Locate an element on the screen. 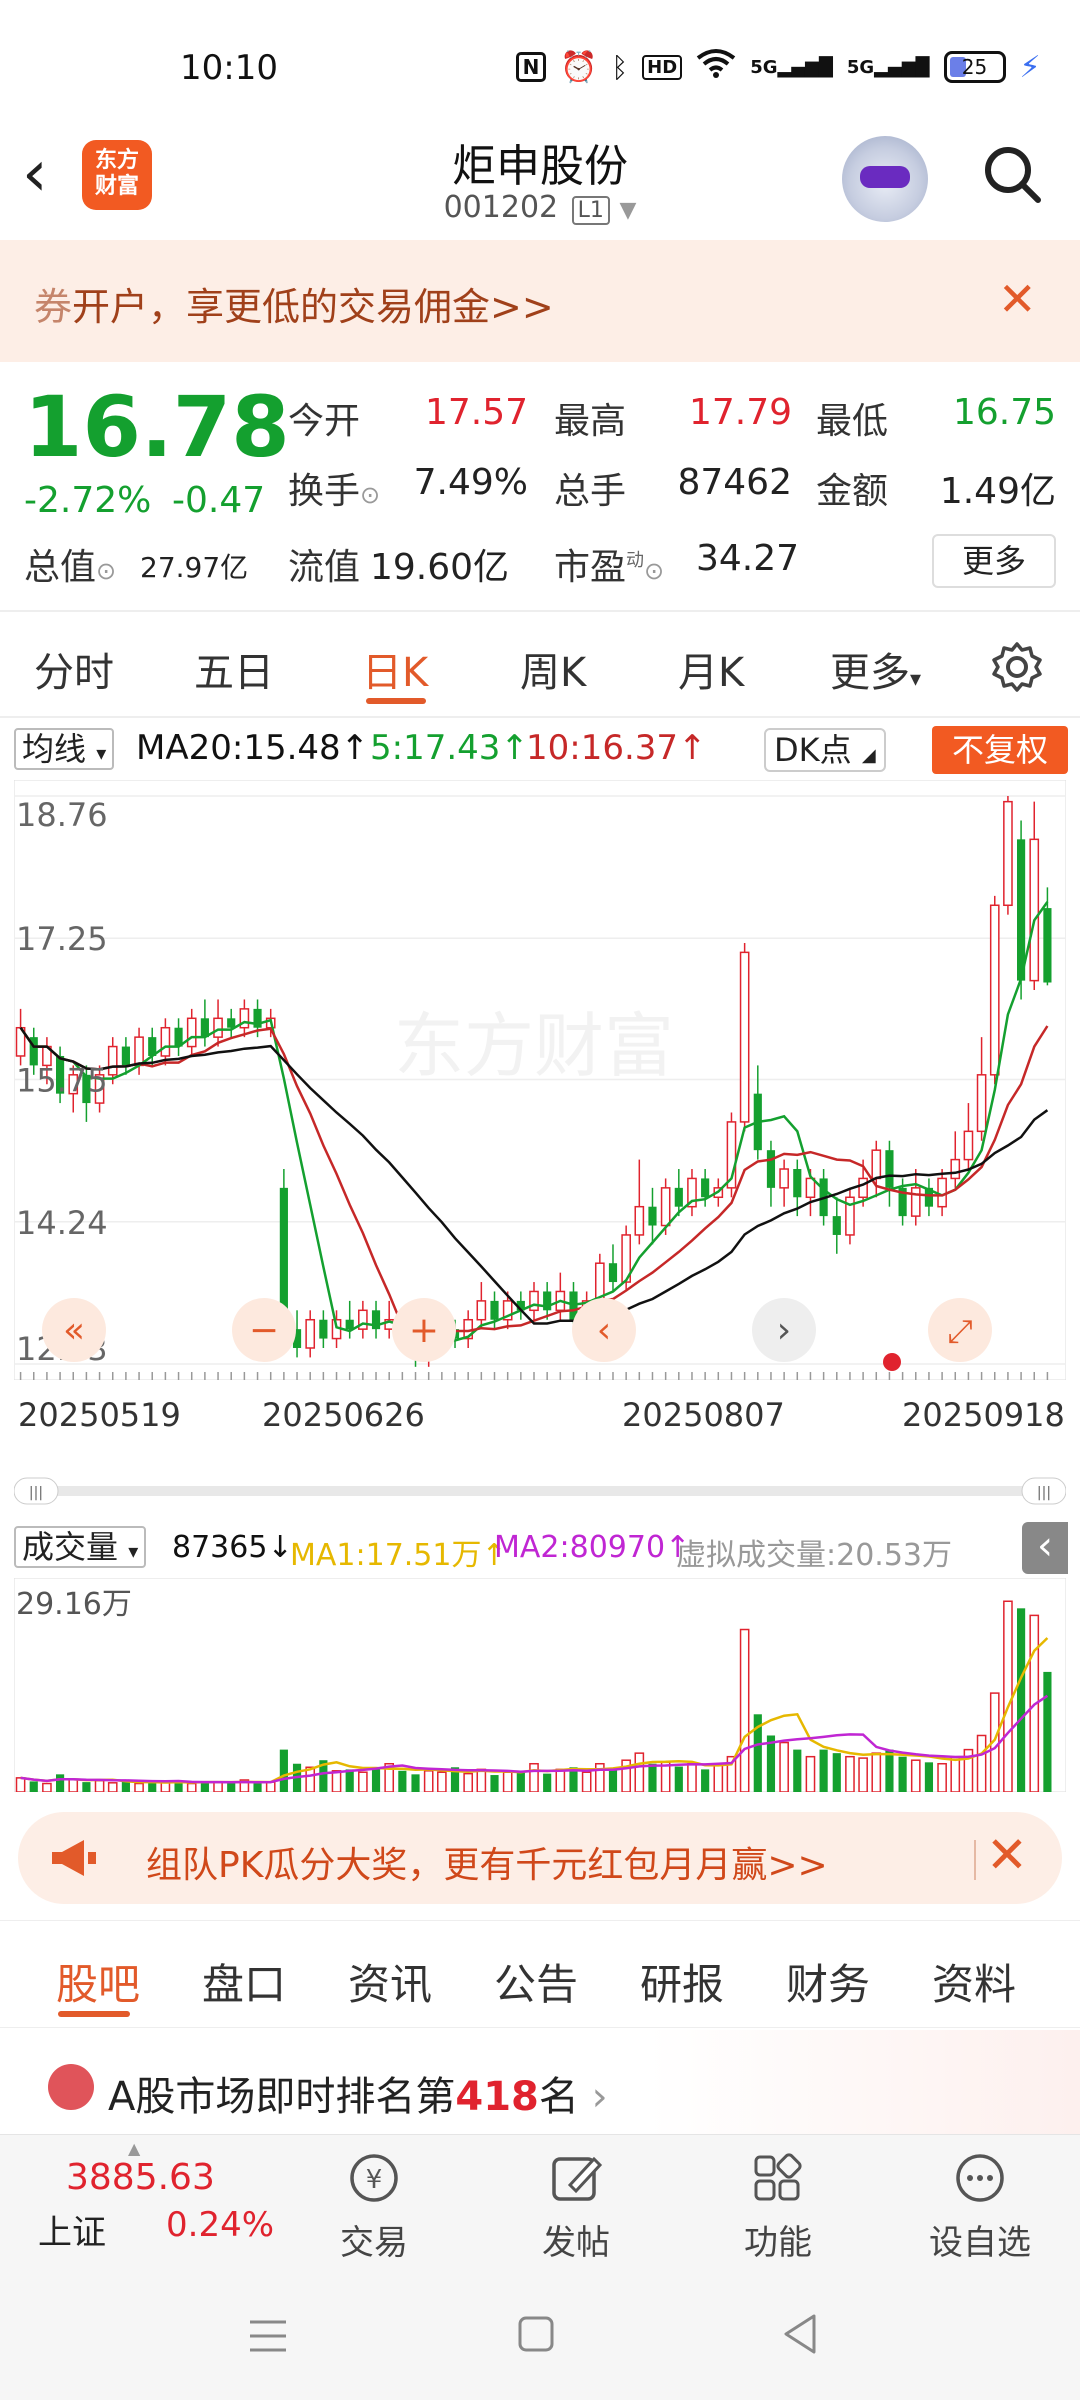 The height and width of the screenshot is (2400, 1080). index-value: 3885.63 is located at coordinates (140, 2177).